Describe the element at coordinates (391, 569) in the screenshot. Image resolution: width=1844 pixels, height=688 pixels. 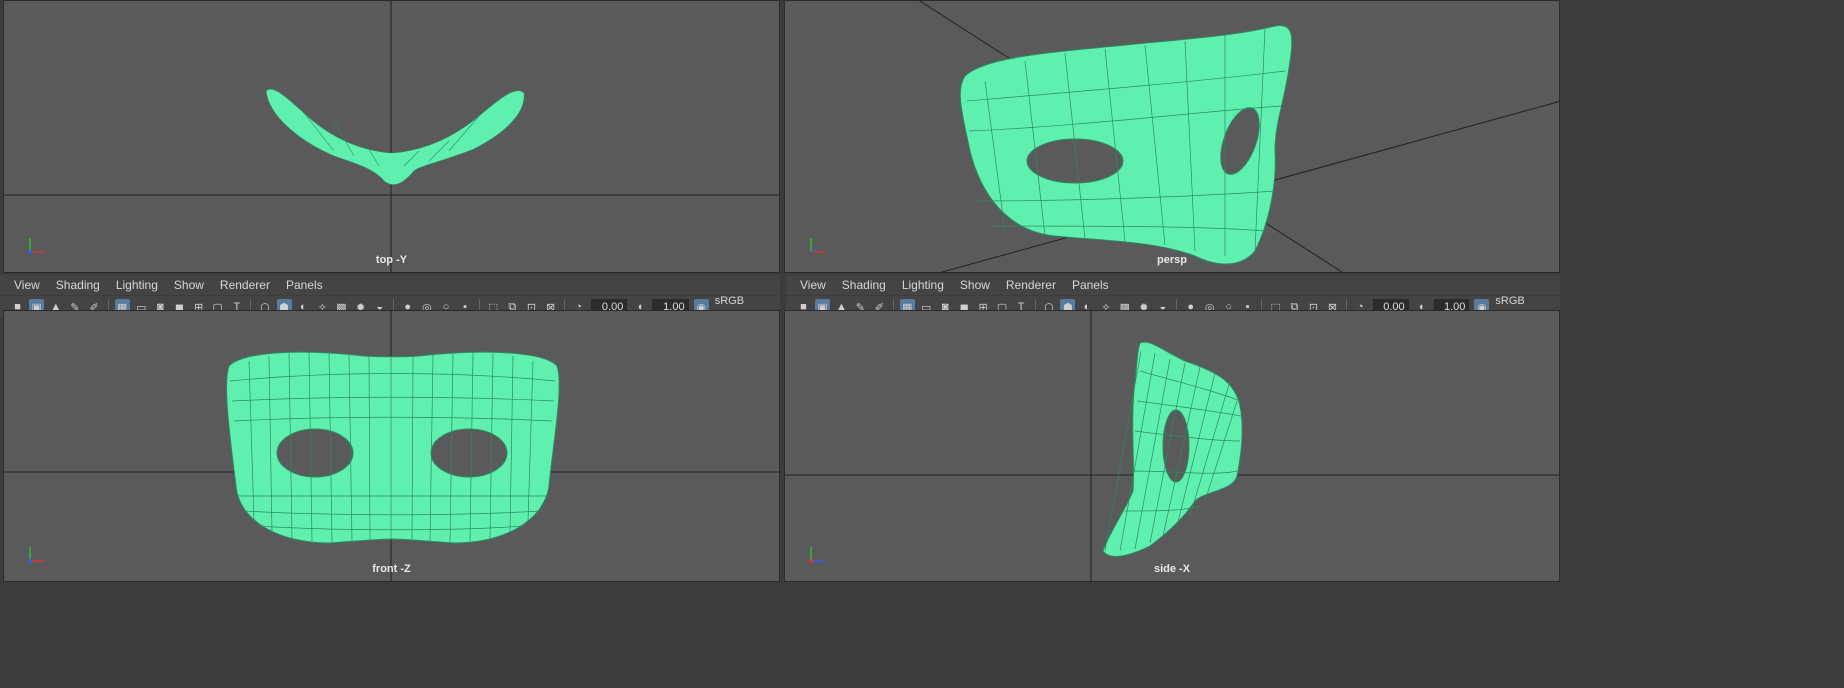
I see `viewport-label-front: front -Z` at that location.